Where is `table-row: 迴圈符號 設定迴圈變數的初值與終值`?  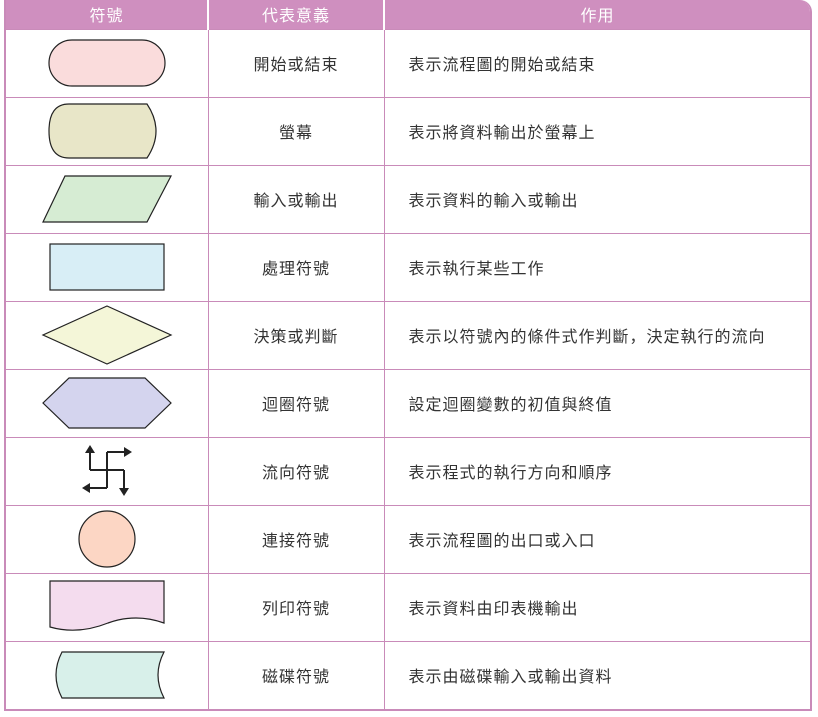
table-row: 迴圈符號 設定迴圈變數的初值與終值 is located at coordinates (408, 402).